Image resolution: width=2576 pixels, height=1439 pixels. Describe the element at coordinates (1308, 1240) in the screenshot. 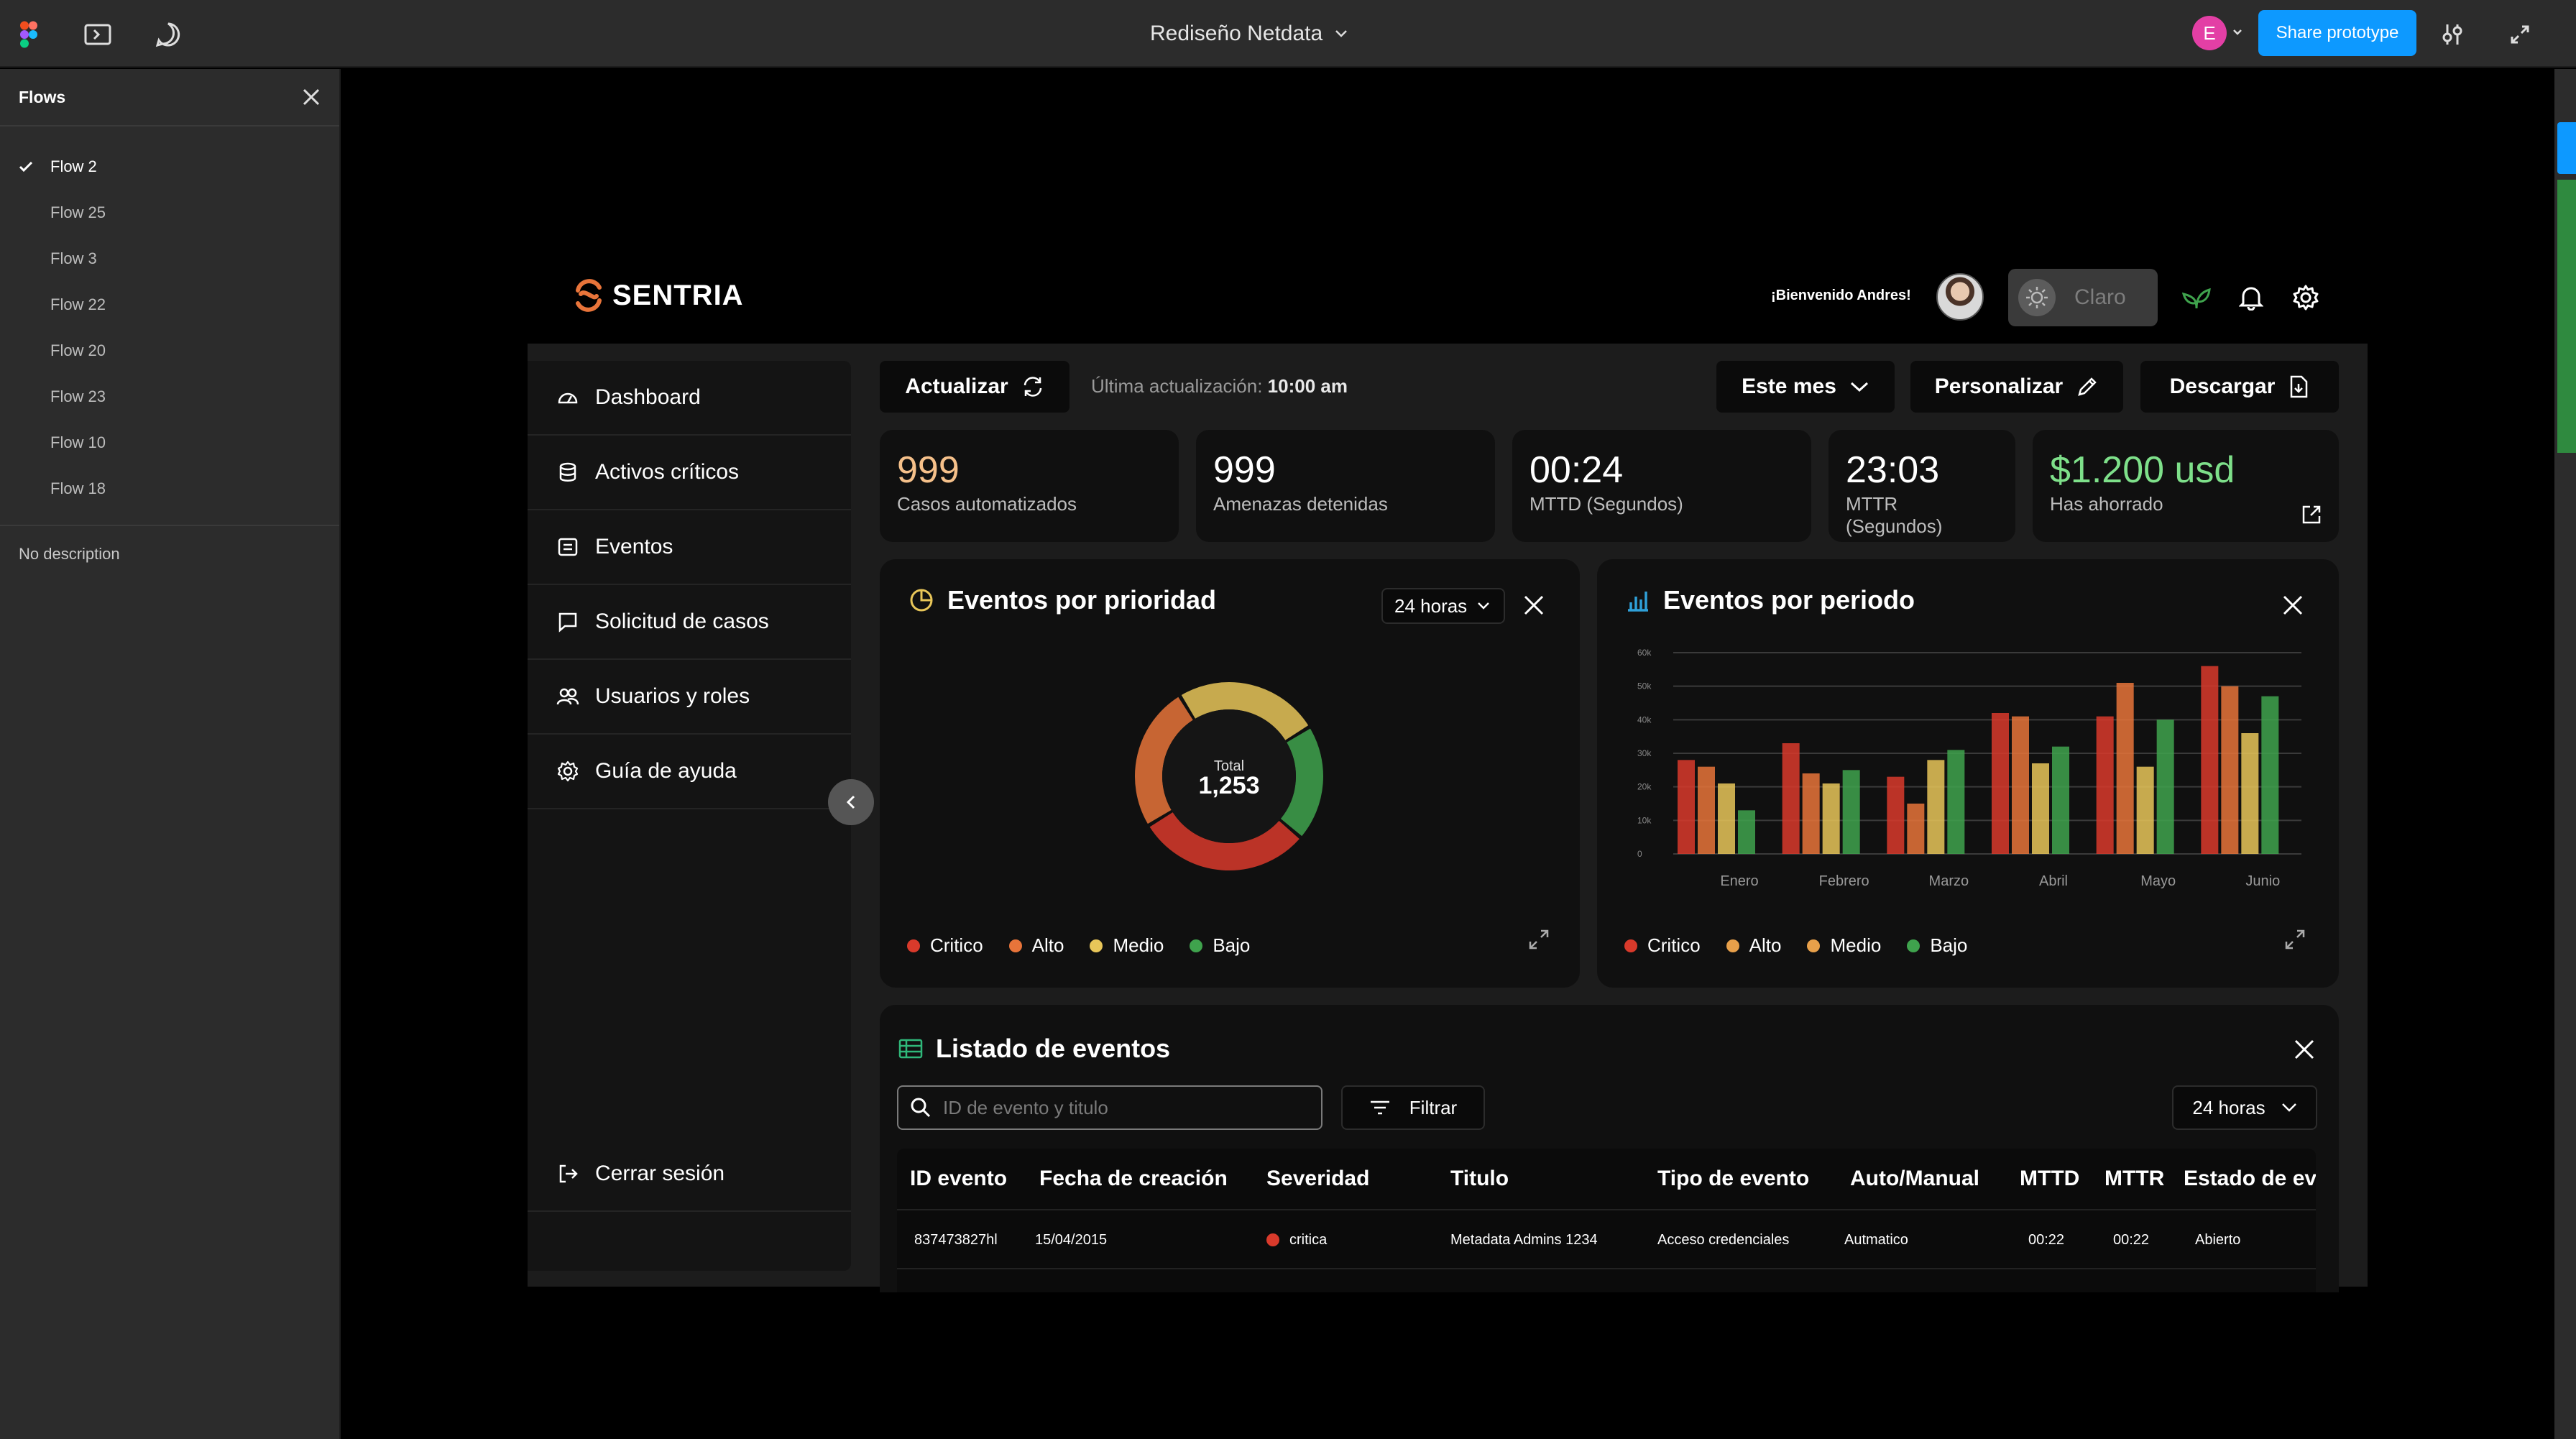

I see `severity-text: critica` at that location.